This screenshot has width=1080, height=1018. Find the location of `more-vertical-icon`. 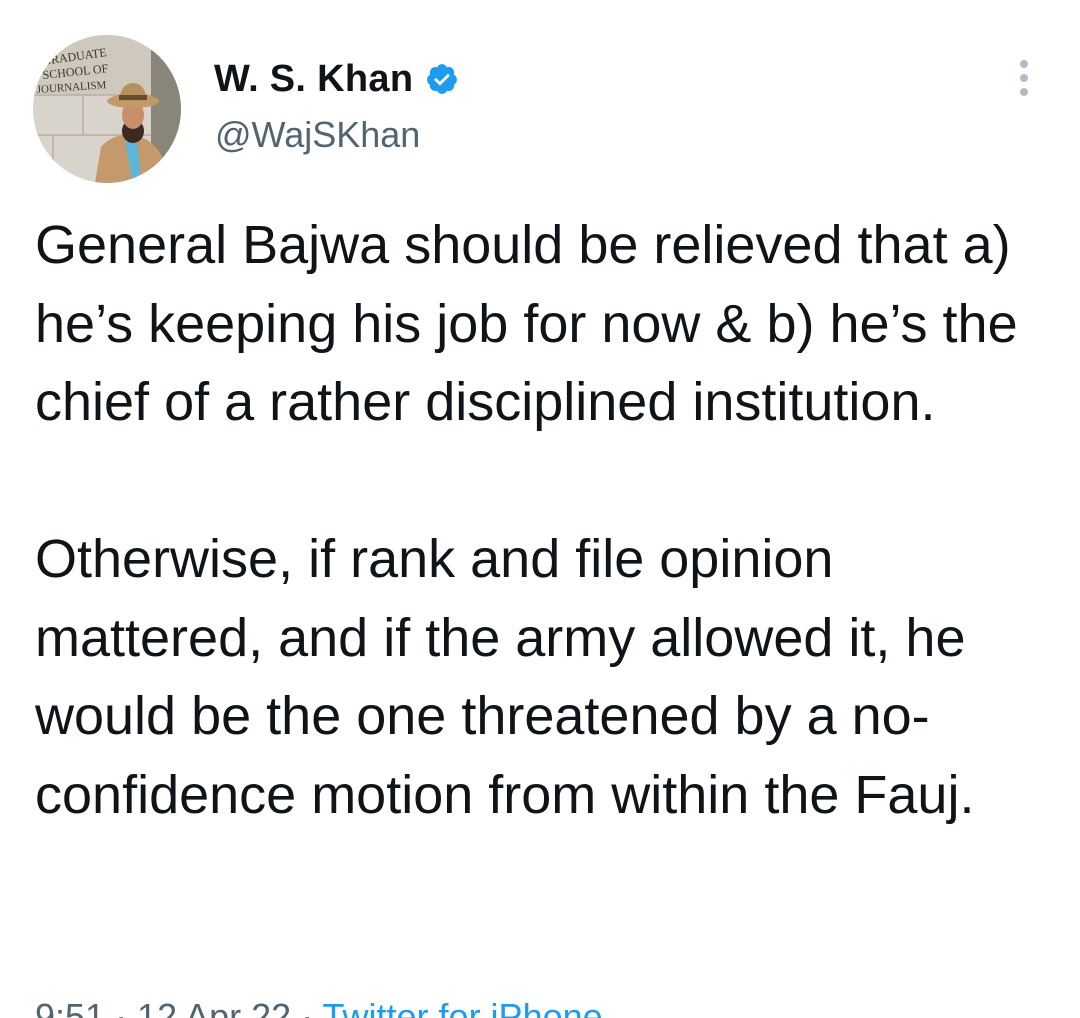

more-vertical-icon is located at coordinates (1024, 78).